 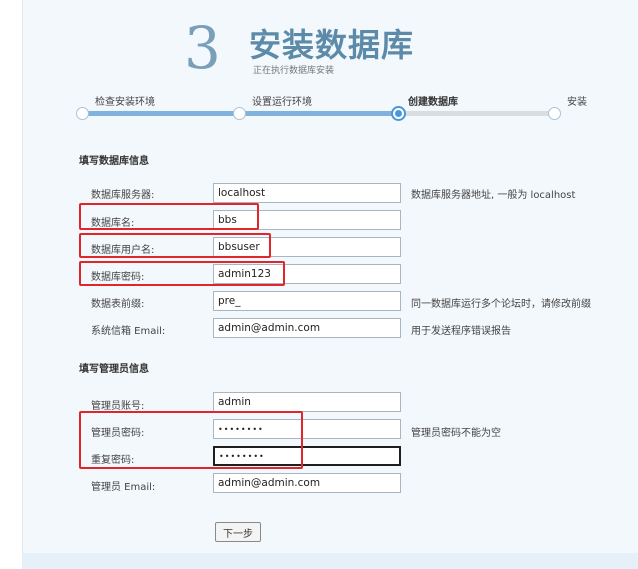 I want to click on highlight-admin-passwords, so click(x=191, y=440).